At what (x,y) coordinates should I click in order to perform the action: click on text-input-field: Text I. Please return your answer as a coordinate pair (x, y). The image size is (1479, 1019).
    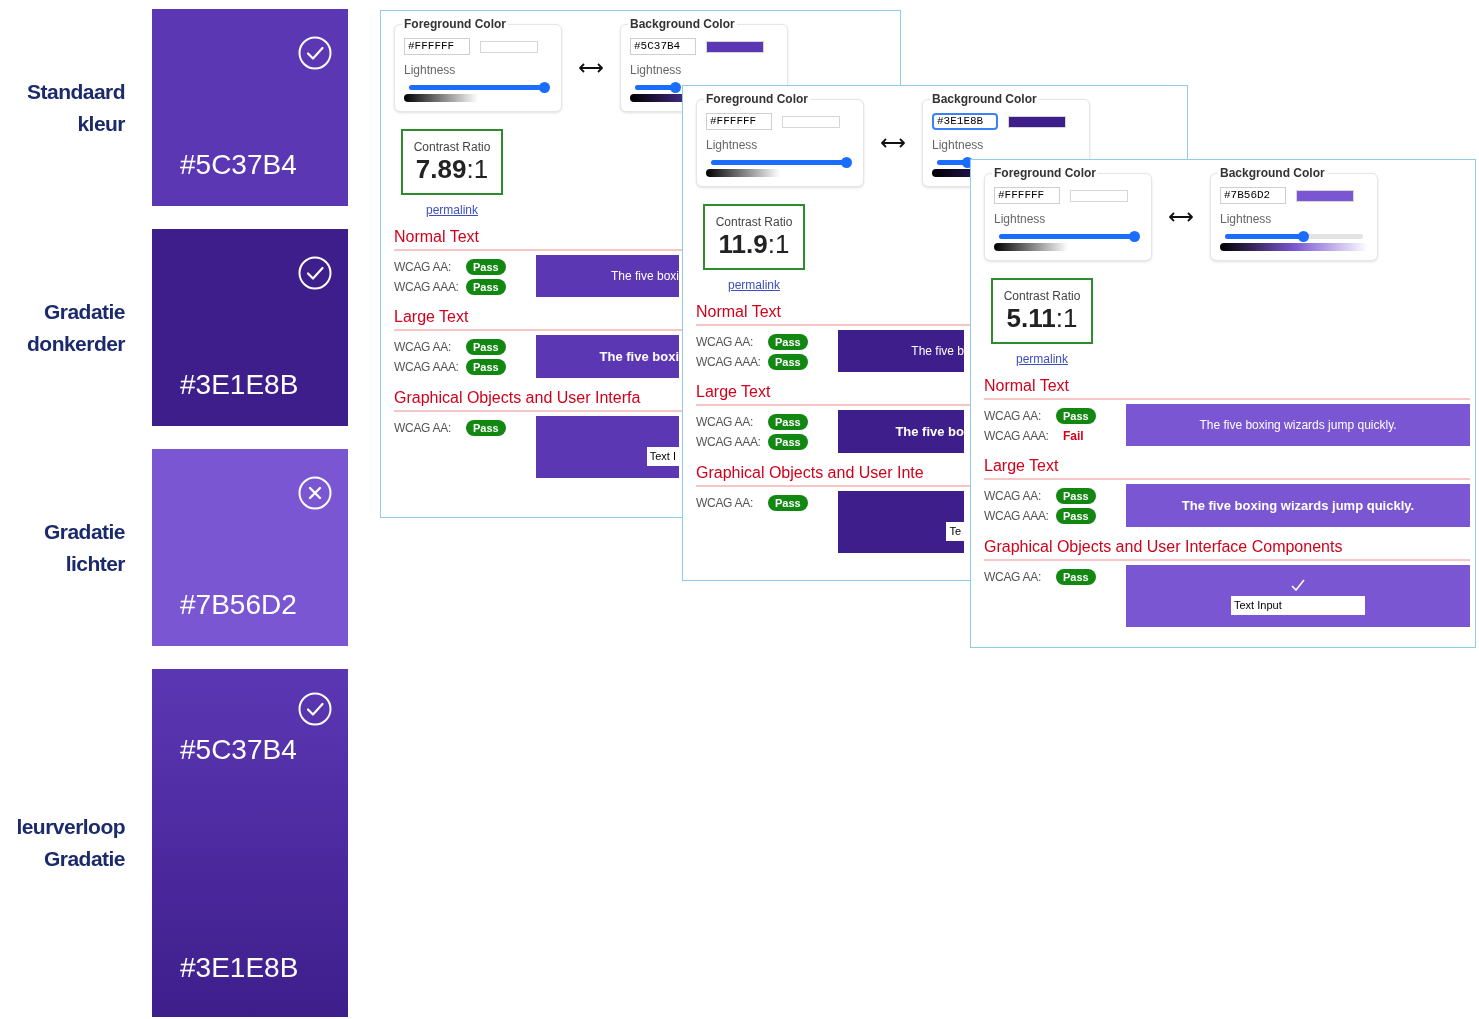
    Looking at the image, I should click on (662, 456).